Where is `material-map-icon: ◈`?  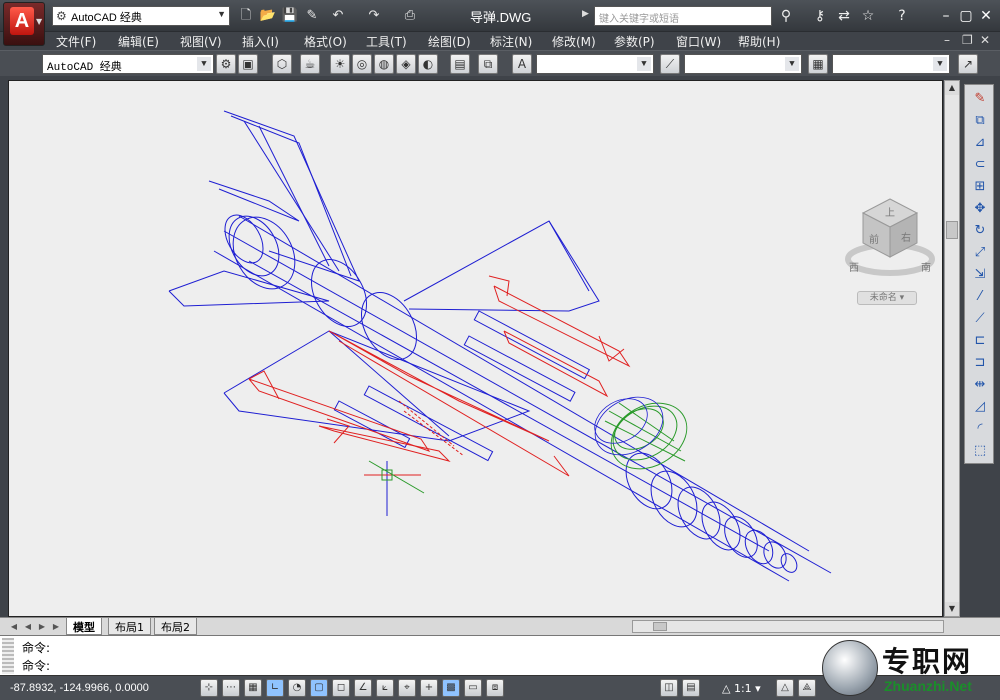
material-map-icon: ◈ is located at coordinates (406, 64).